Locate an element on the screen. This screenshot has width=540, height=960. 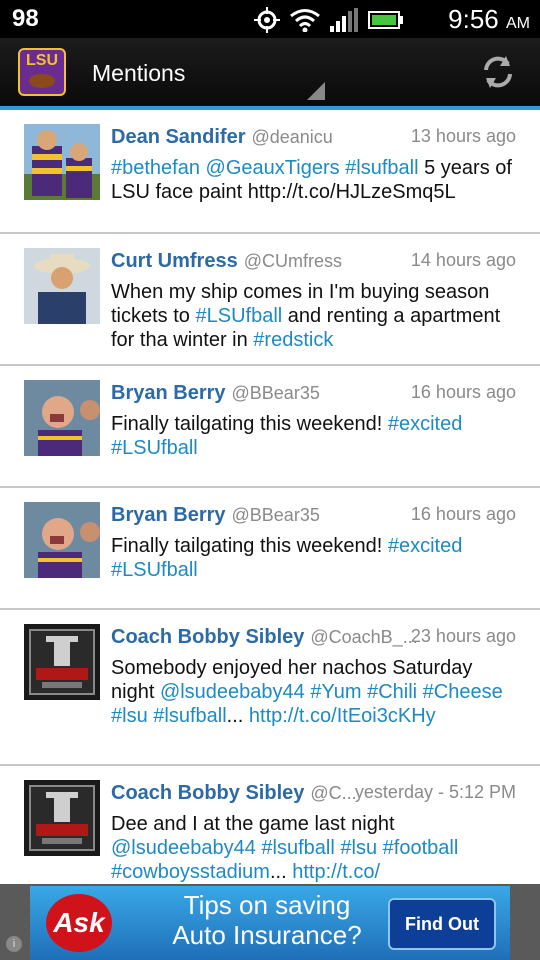
signal-icon is located at coordinates (344, 20).